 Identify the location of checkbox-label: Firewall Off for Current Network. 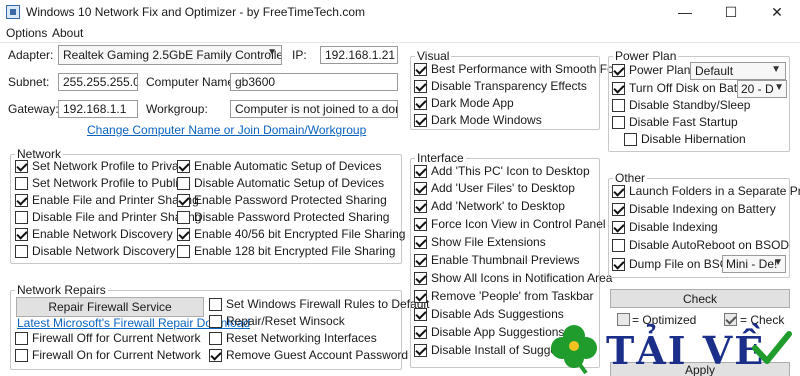
(116, 338).